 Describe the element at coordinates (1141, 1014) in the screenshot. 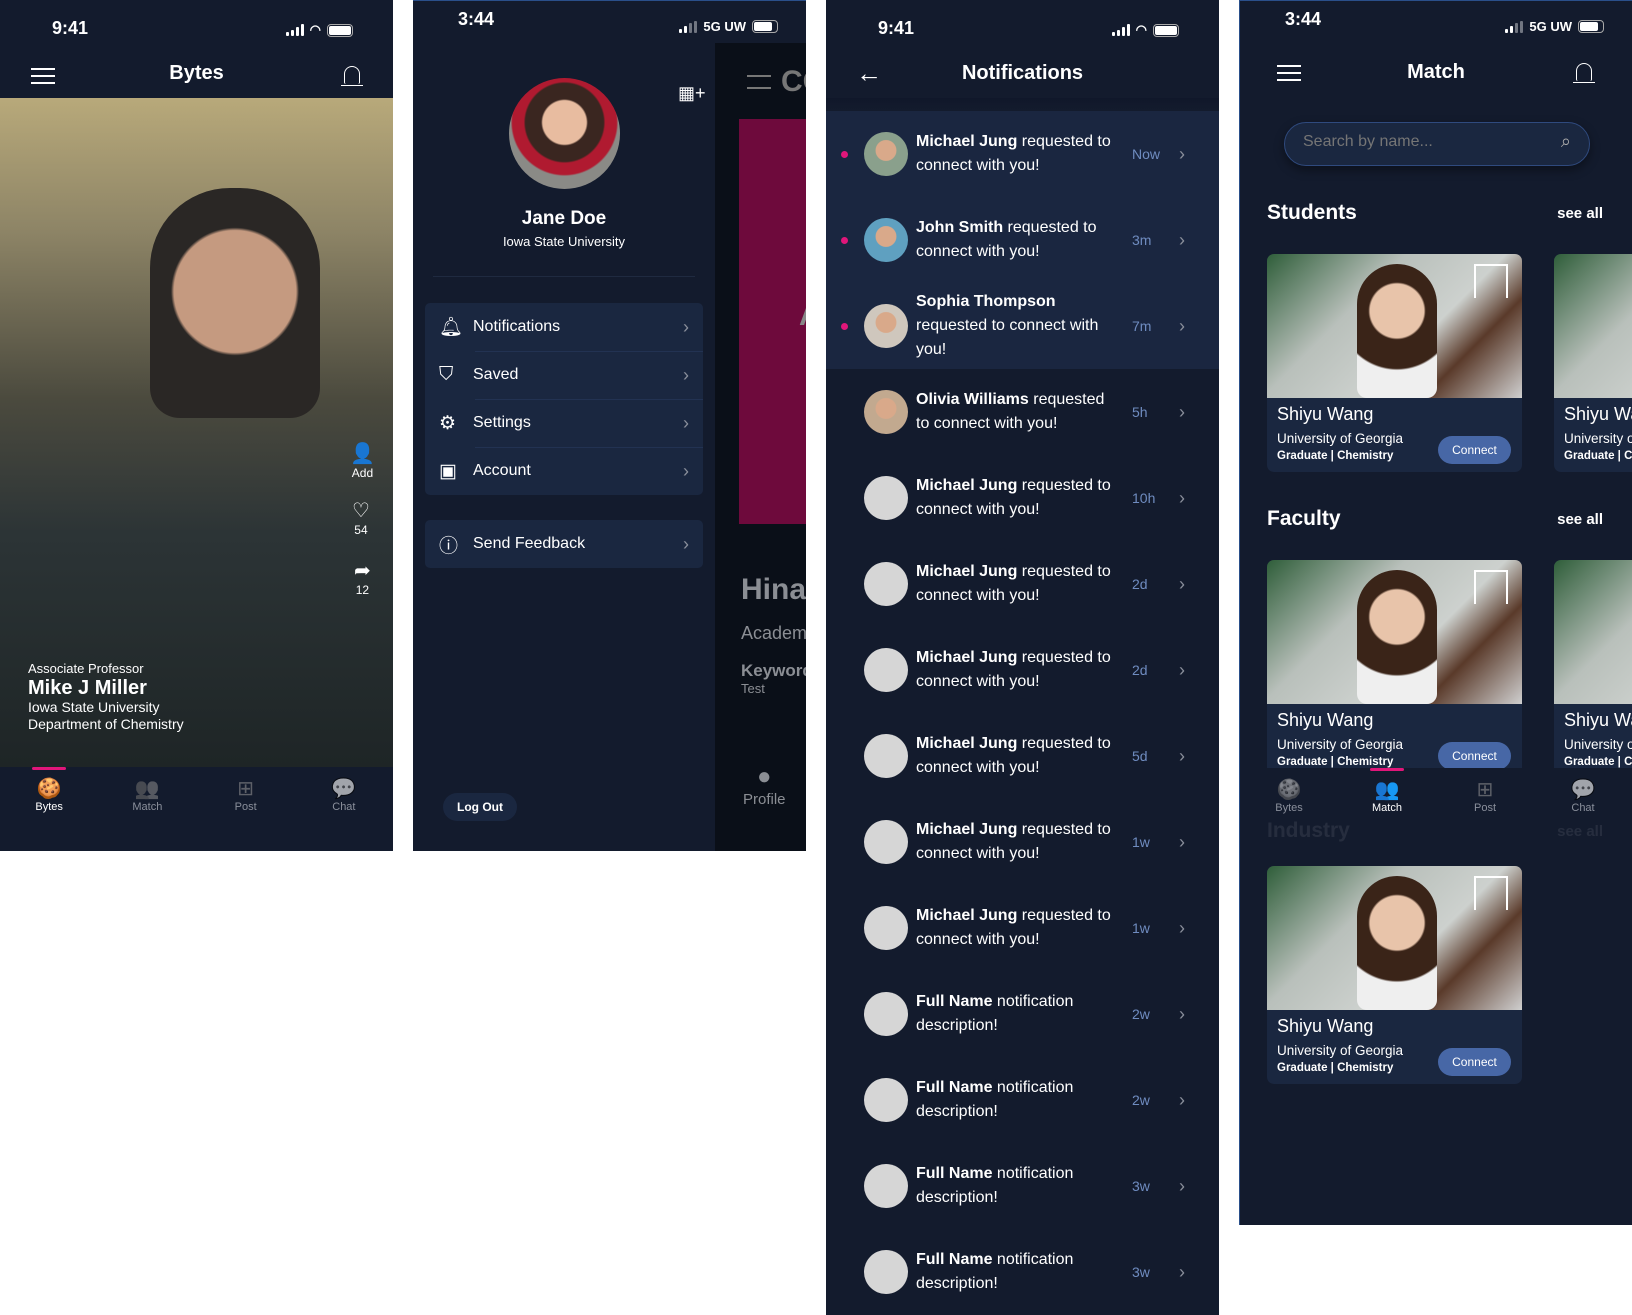

I see `notification-time: 2w` at that location.